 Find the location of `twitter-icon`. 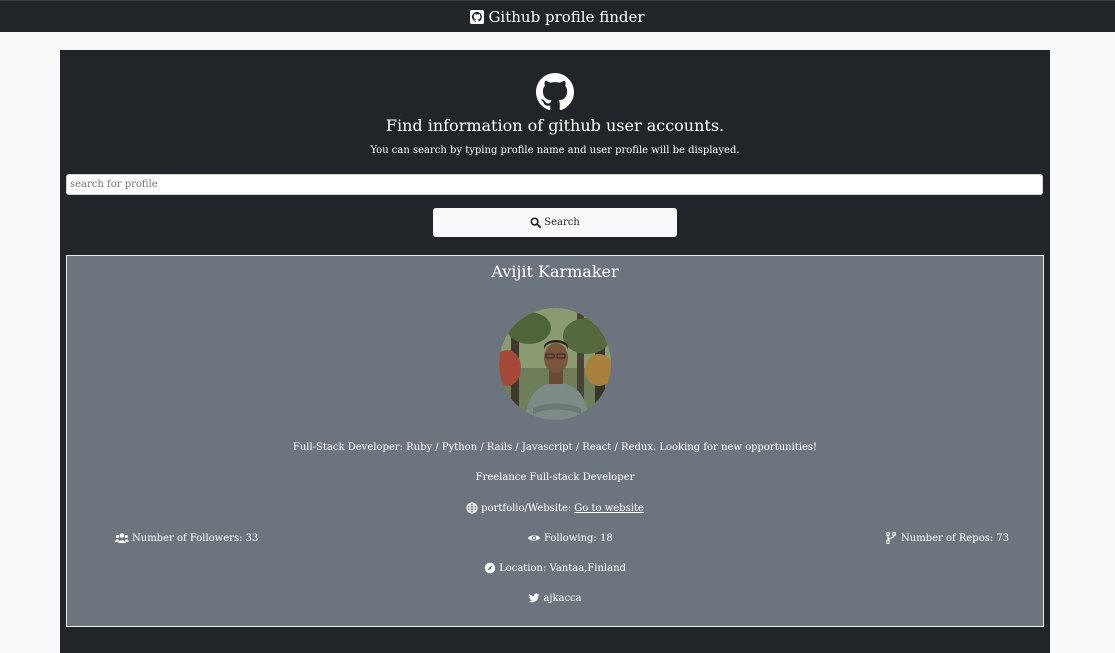

twitter-icon is located at coordinates (534, 598).